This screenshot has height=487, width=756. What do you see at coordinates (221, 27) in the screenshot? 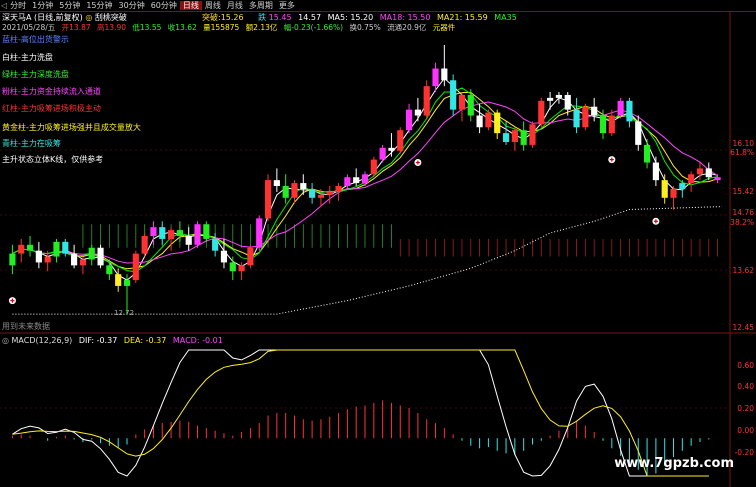
I see `info-volume: 量155875` at bounding box center [221, 27].